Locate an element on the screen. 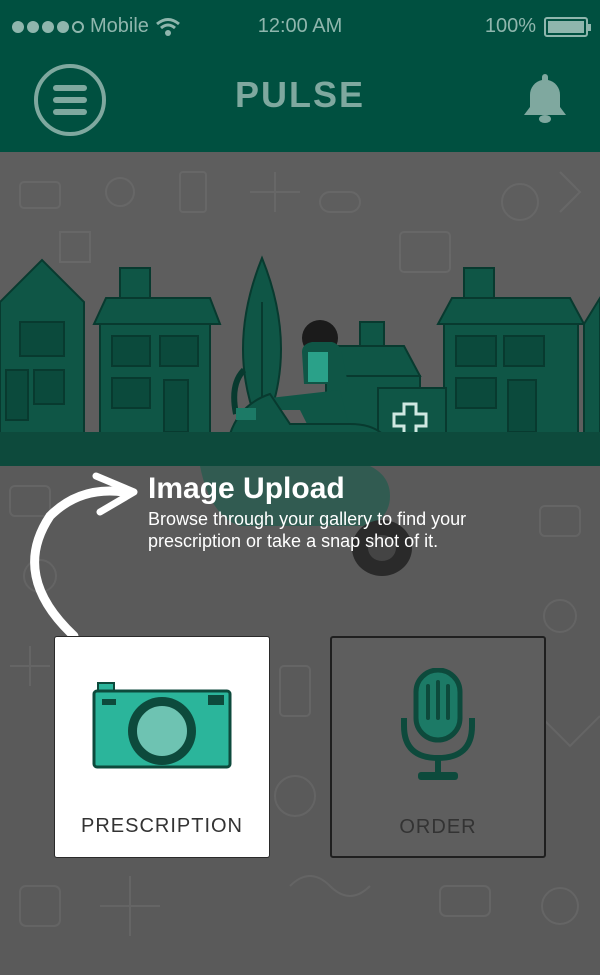 The image size is (600, 975). prescription-label: PRESCRIPTION is located at coordinates (162, 826).